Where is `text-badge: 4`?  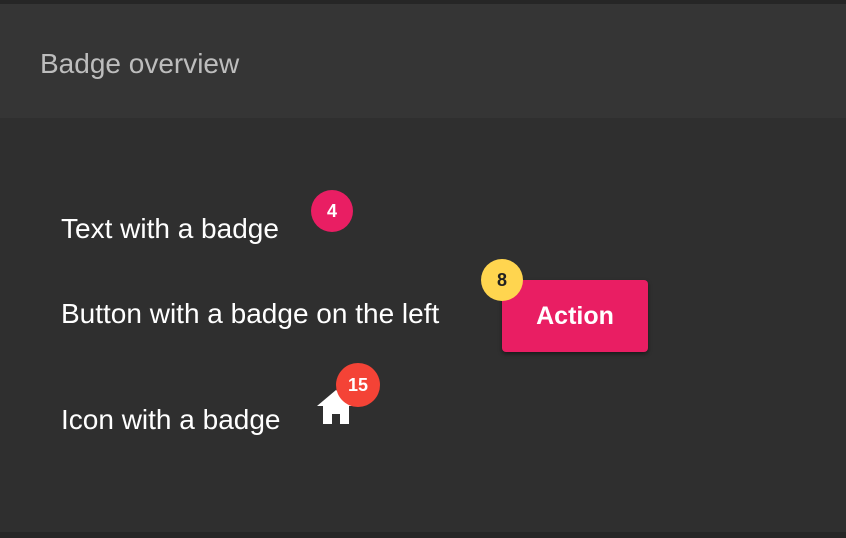 text-badge: 4 is located at coordinates (332, 211).